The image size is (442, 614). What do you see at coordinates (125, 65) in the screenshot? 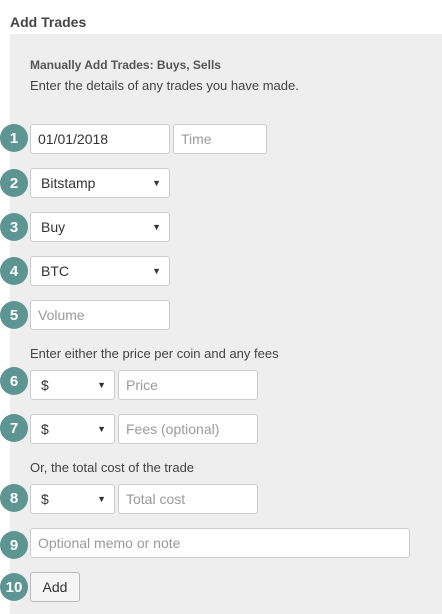
I see `form-subtitle: Manually Add Trades: Buys, Sells` at bounding box center [125, 65].